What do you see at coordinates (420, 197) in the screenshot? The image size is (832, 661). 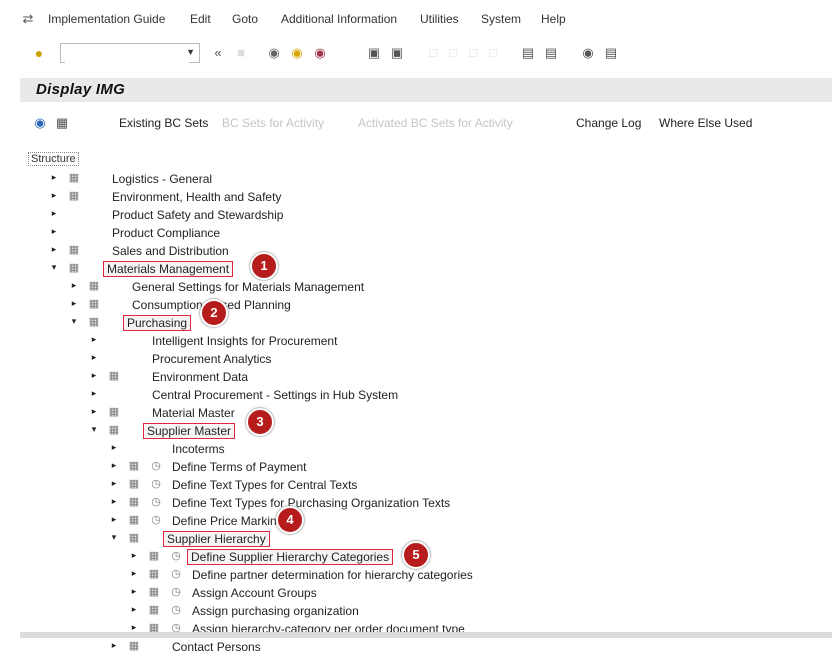 I see `tree-node: ▸ ▦ Environment, Health and Safety` at bounding box center [420, 197].